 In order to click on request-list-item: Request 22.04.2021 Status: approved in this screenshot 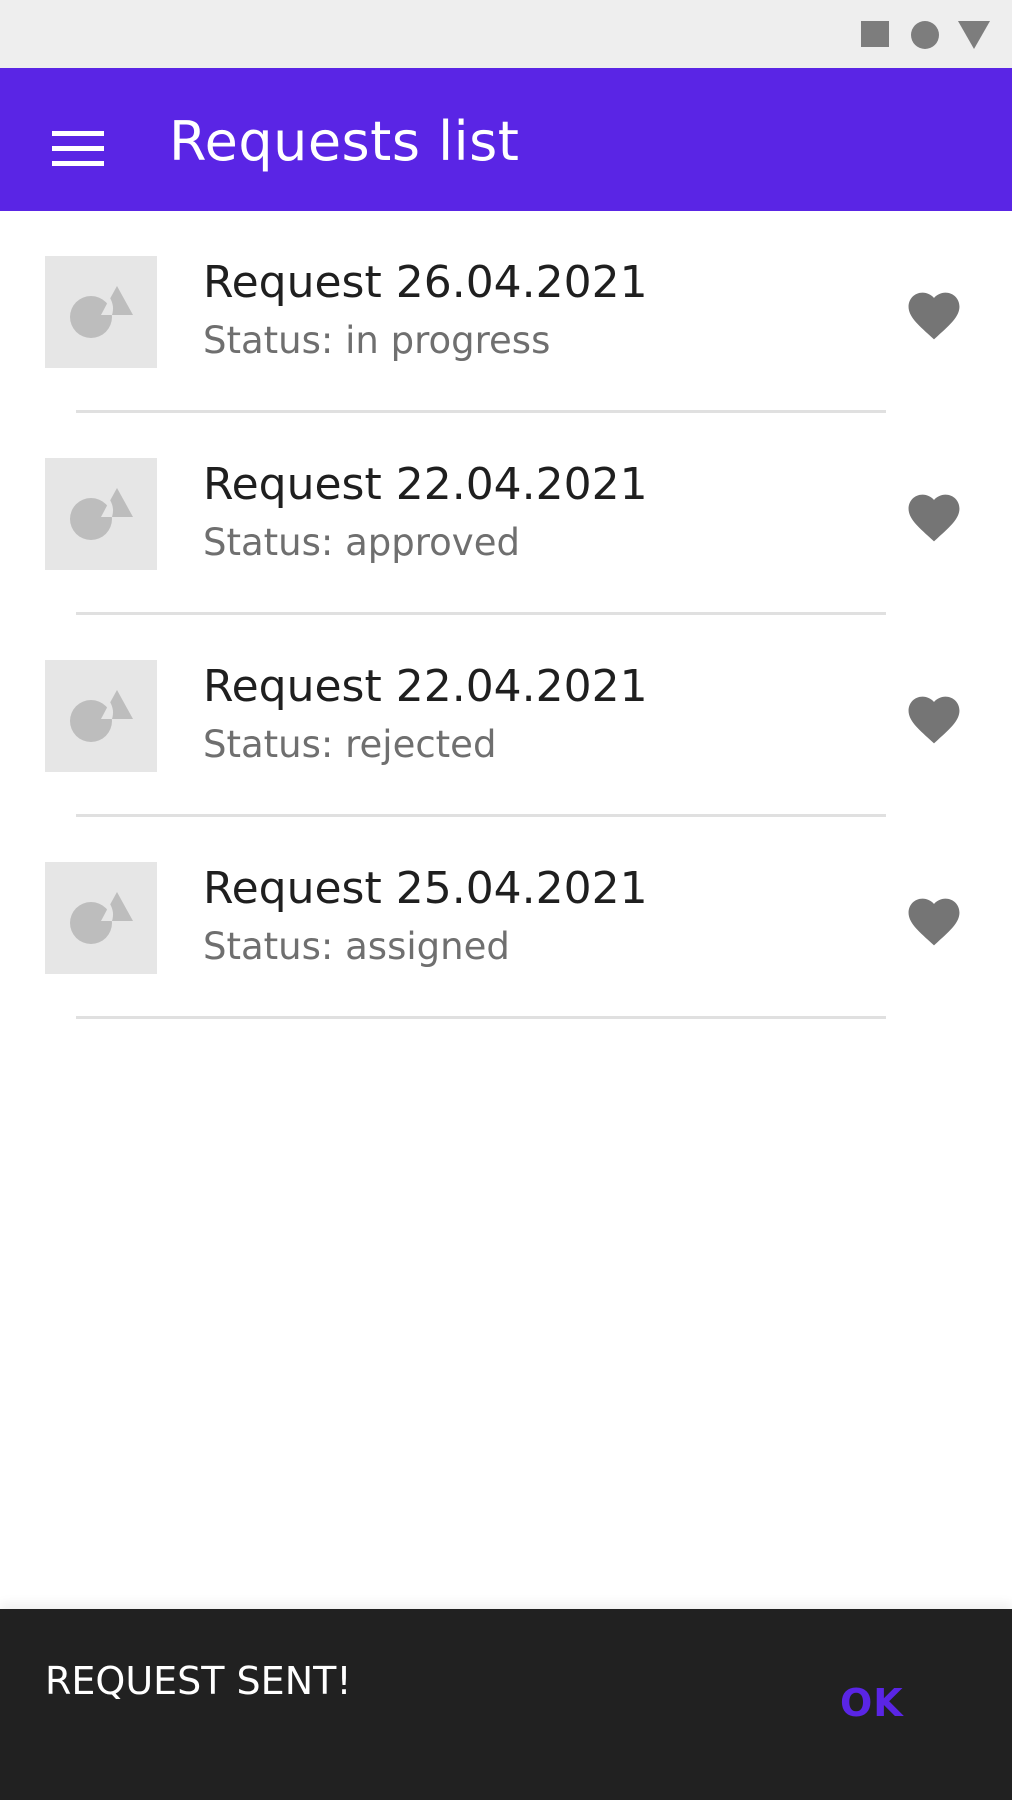, I will do `click(506, 514)`.